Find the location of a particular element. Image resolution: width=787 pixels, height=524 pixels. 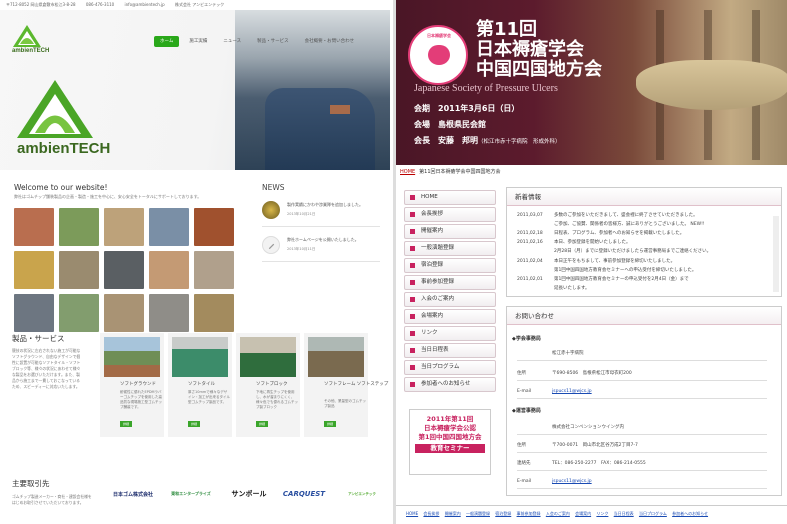

breadcrumb-home: HOME is located at coordinates (407, 172).